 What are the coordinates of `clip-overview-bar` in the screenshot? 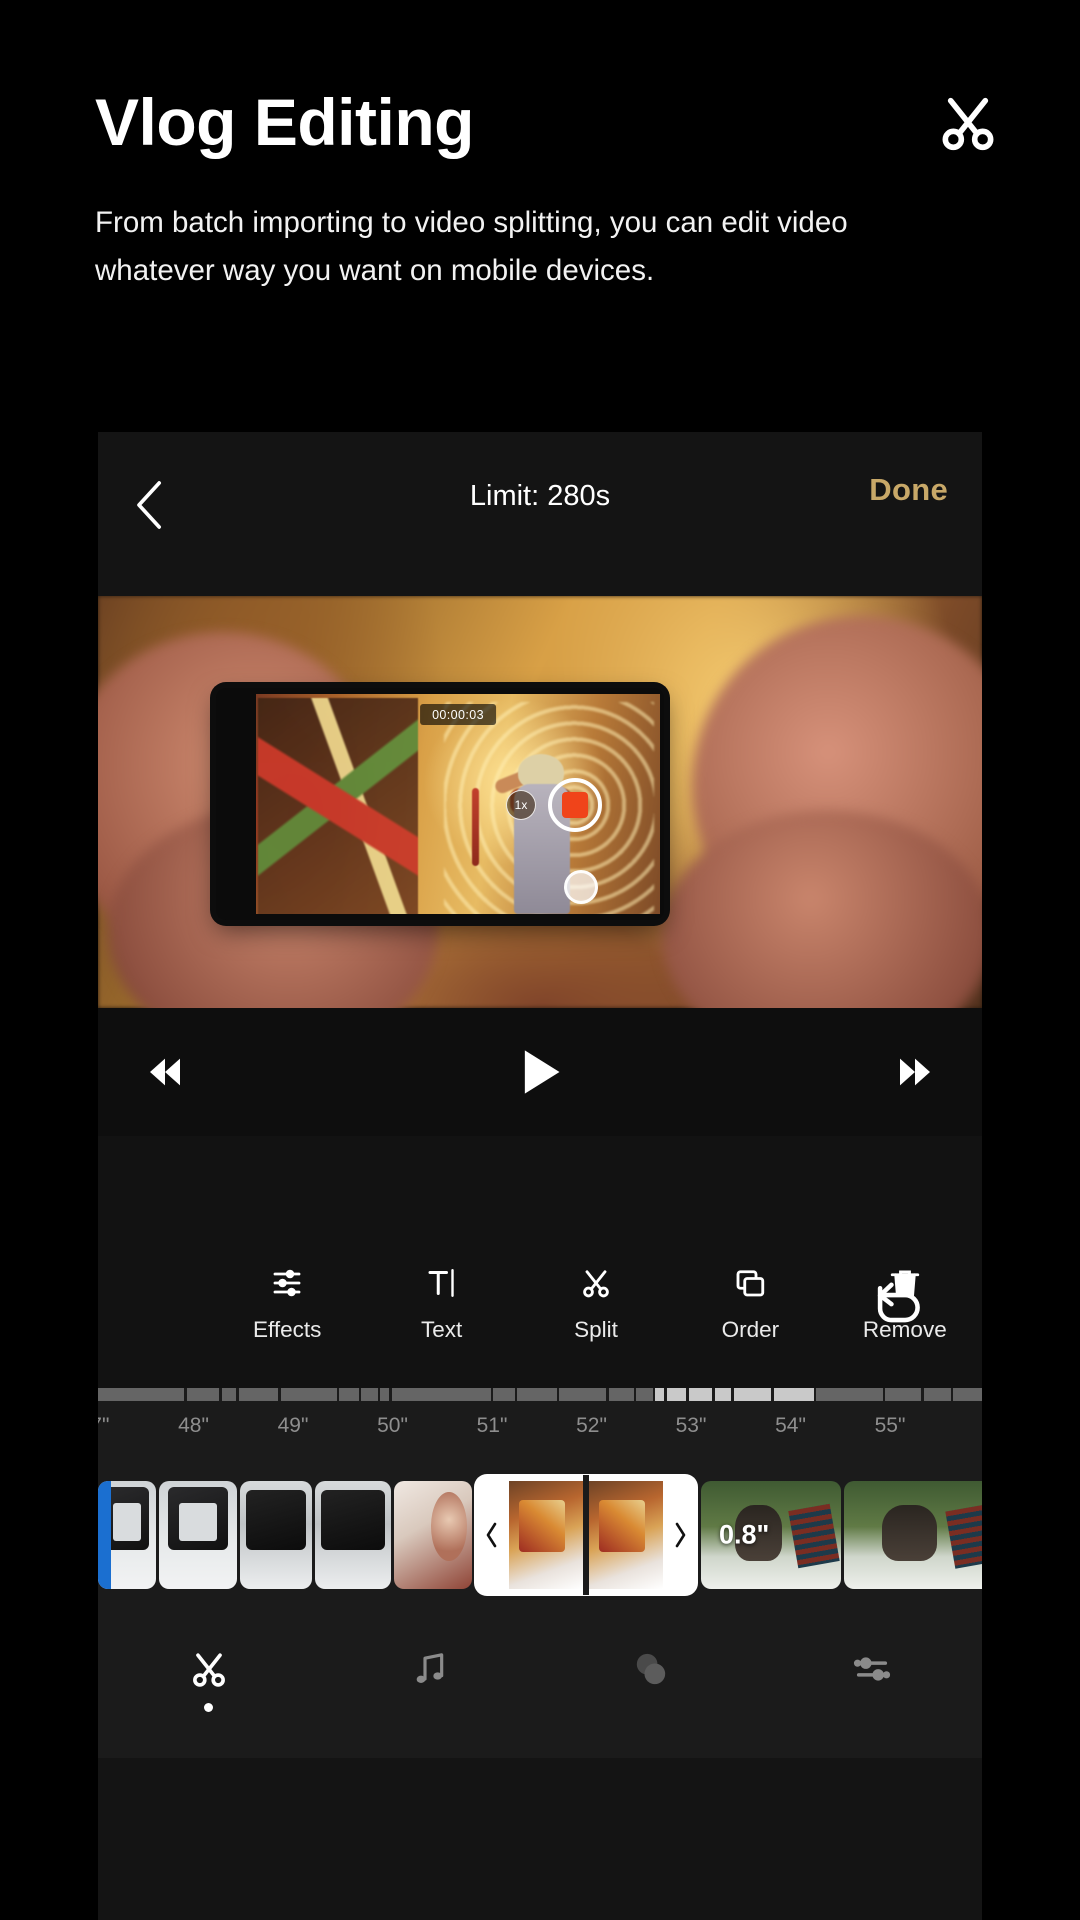 It's located at (540, 1394).